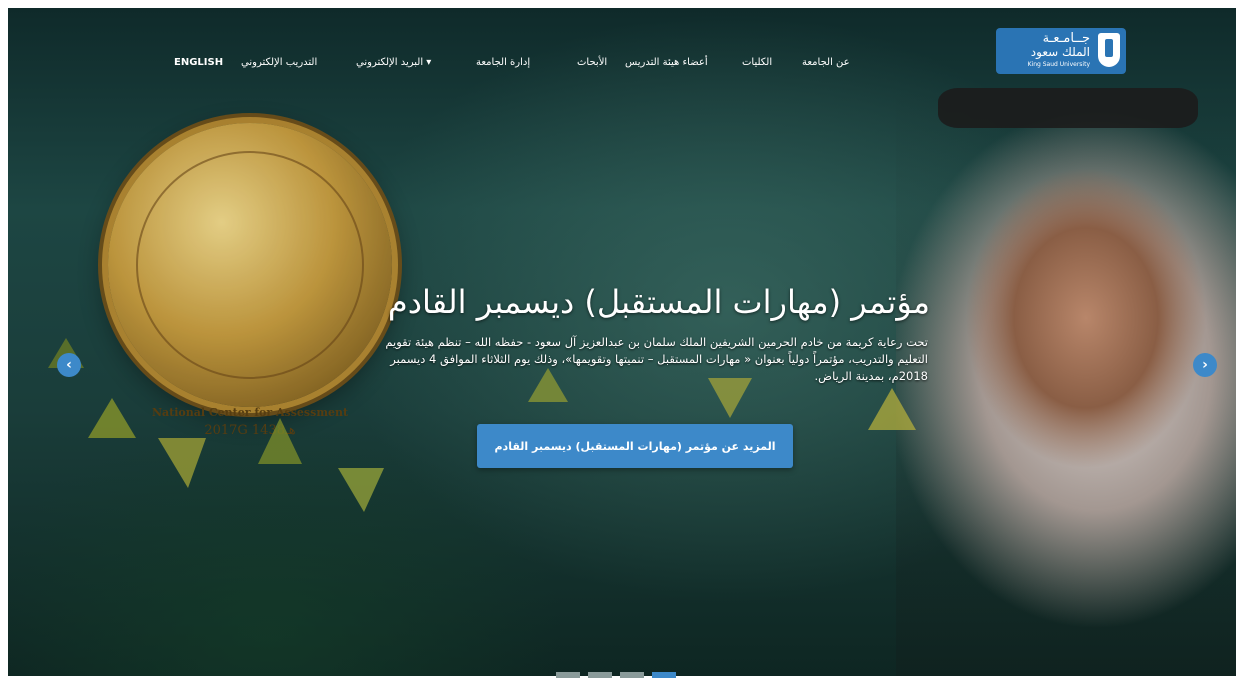 This screenshot has width=1244, height=678. I want to click on nav-university-administration: إدارة الجامعة, so click(503, 62).